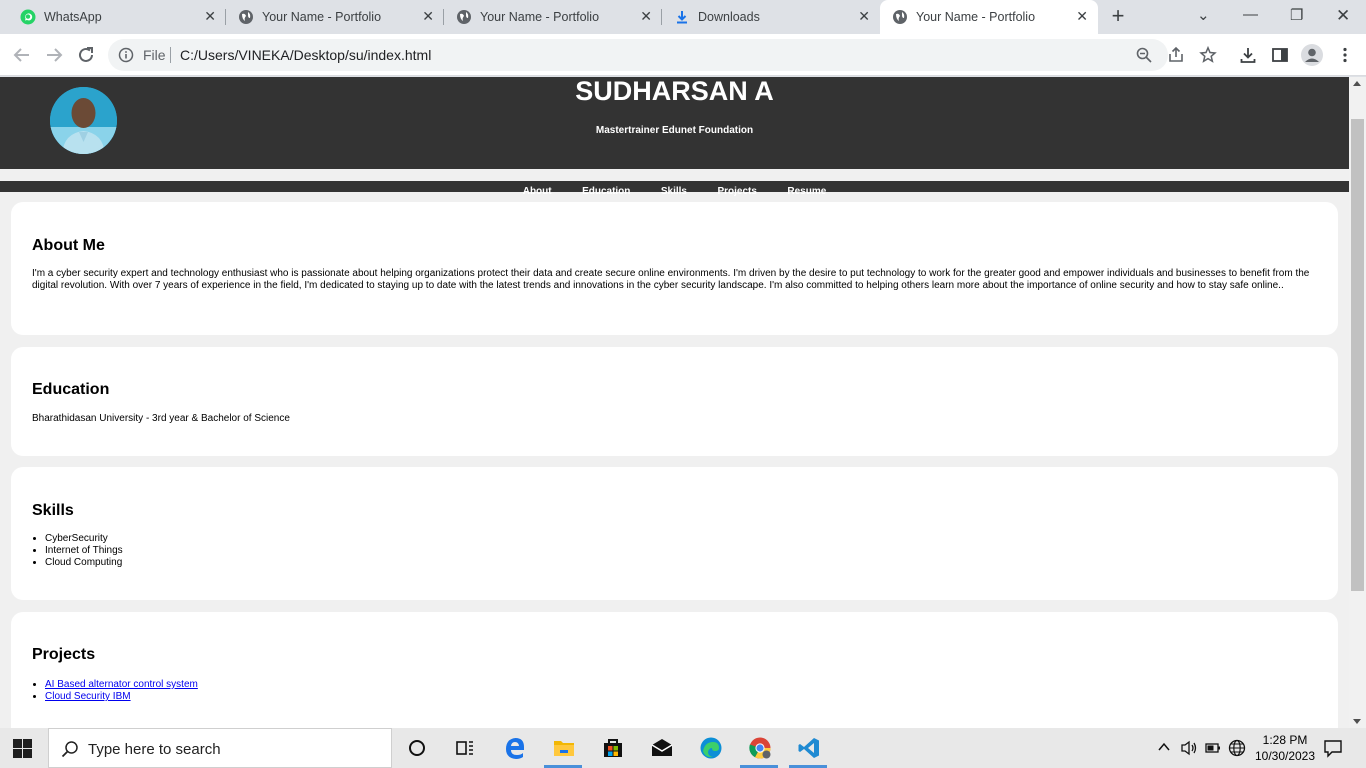 The image size is (1366, 768). What do you see at coordinates (1285, 748) in the screenshot?
I see `system-clock: 1:28 PM 10/30/2023` at bounding box center [1285, 748].